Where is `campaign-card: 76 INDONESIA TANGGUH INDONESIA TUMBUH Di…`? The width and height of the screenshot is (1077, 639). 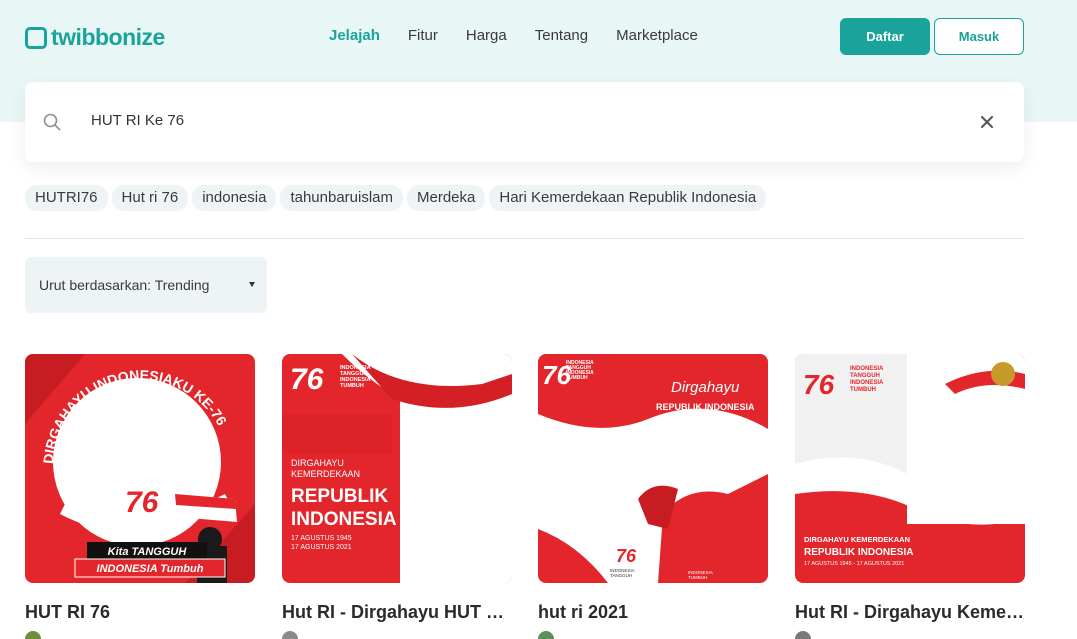 campaign-card: 76 INDONESIA TANGGUH INDONESIA TUMBUH Di… is located at coordinates (653, 496).